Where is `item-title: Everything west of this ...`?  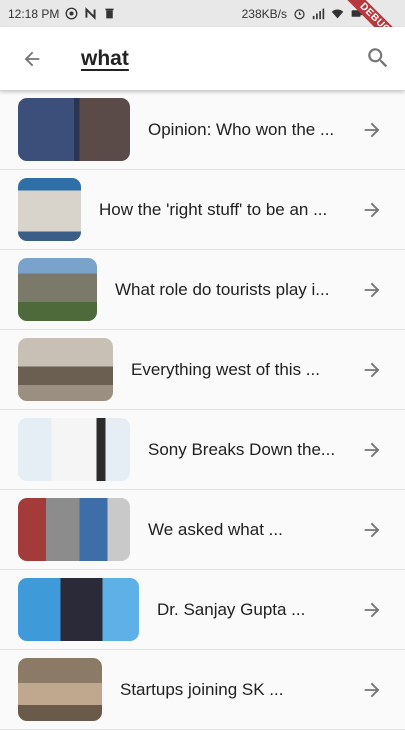 item-title: Everything west of this ... is located at coordinates (225, 369).